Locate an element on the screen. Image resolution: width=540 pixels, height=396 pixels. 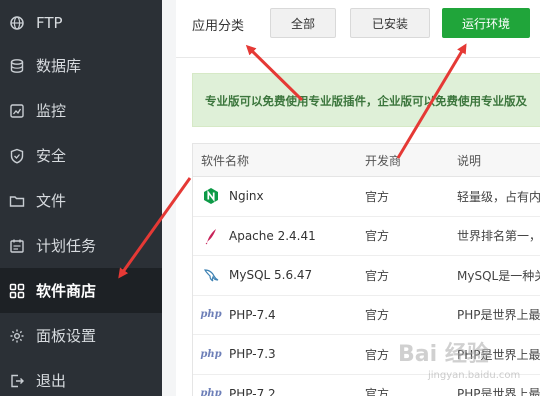
filter-all-button: 全部 is located at coordinates (303, 23).